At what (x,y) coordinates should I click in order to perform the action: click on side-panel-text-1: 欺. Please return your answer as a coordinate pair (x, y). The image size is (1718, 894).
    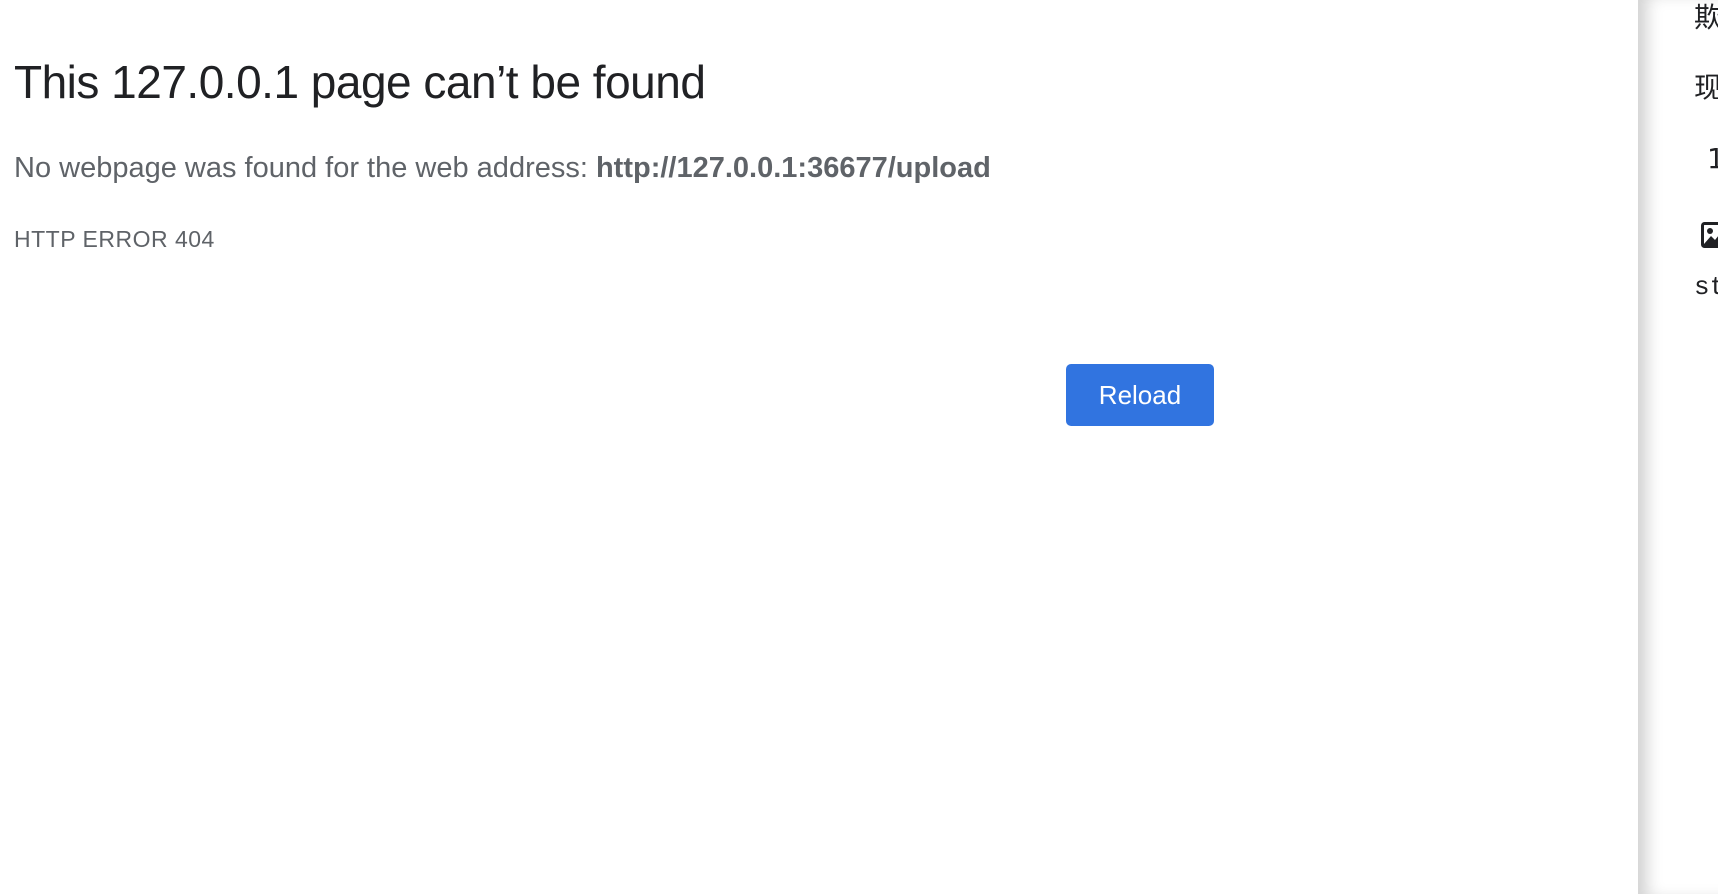
    Looking at the image, I should click on (1706, 18).